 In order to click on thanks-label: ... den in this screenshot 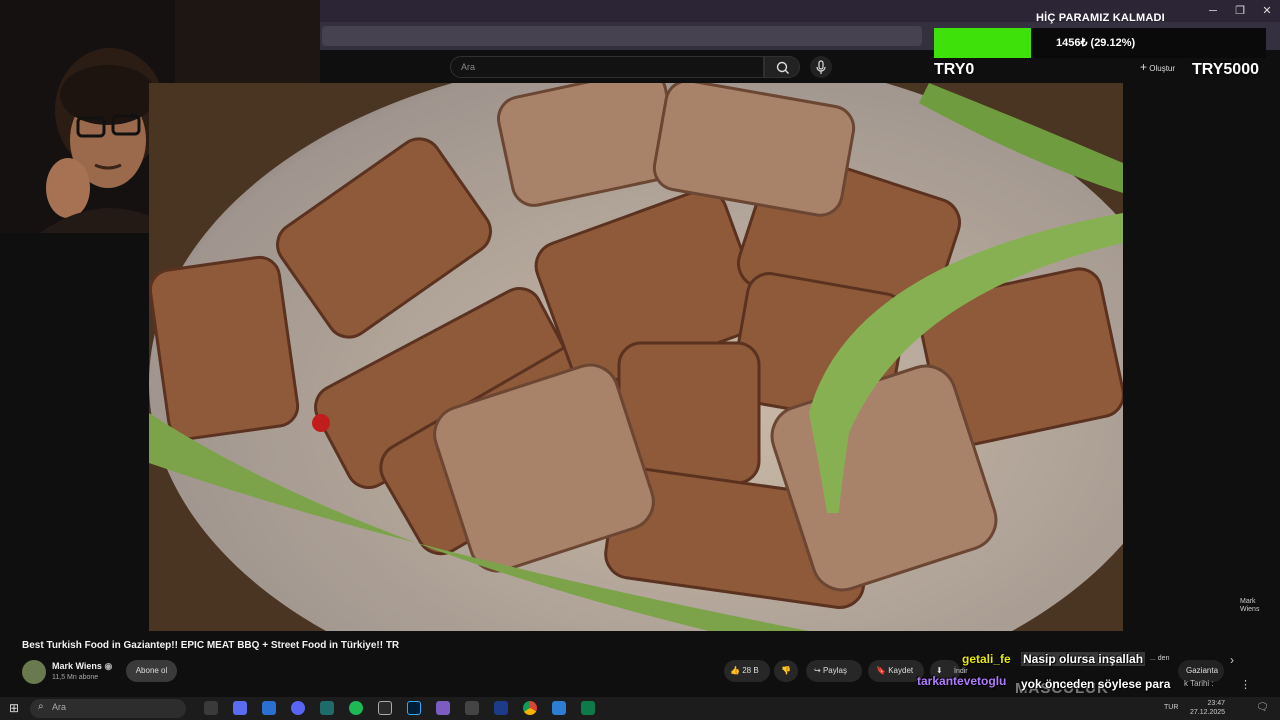, I will do `click(1160, 658)`.